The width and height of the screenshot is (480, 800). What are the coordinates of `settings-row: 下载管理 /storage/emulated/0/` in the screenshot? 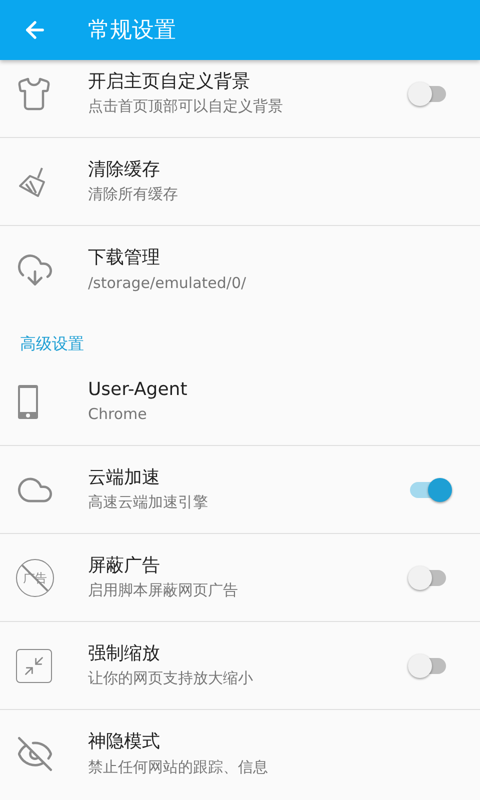 It's located at (240, 270).